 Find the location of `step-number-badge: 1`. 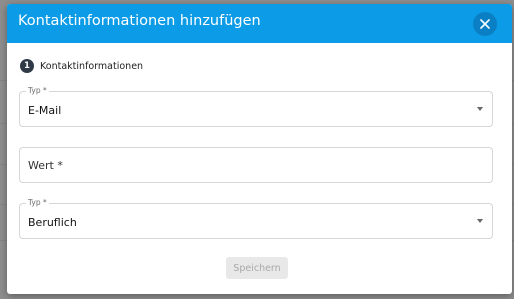

step-number-badge: 1 is located at coordinates (27, 66).